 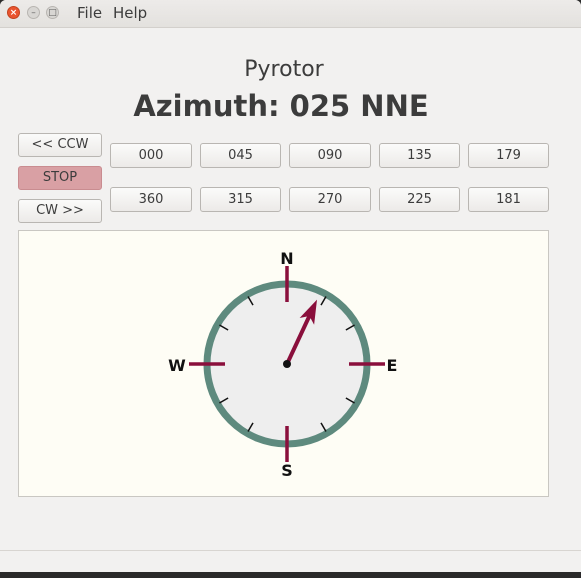 What do you see at coordinates (151, 155) in the screenshot?
I see `preset-button: 000` at bounding box center [151, 155].